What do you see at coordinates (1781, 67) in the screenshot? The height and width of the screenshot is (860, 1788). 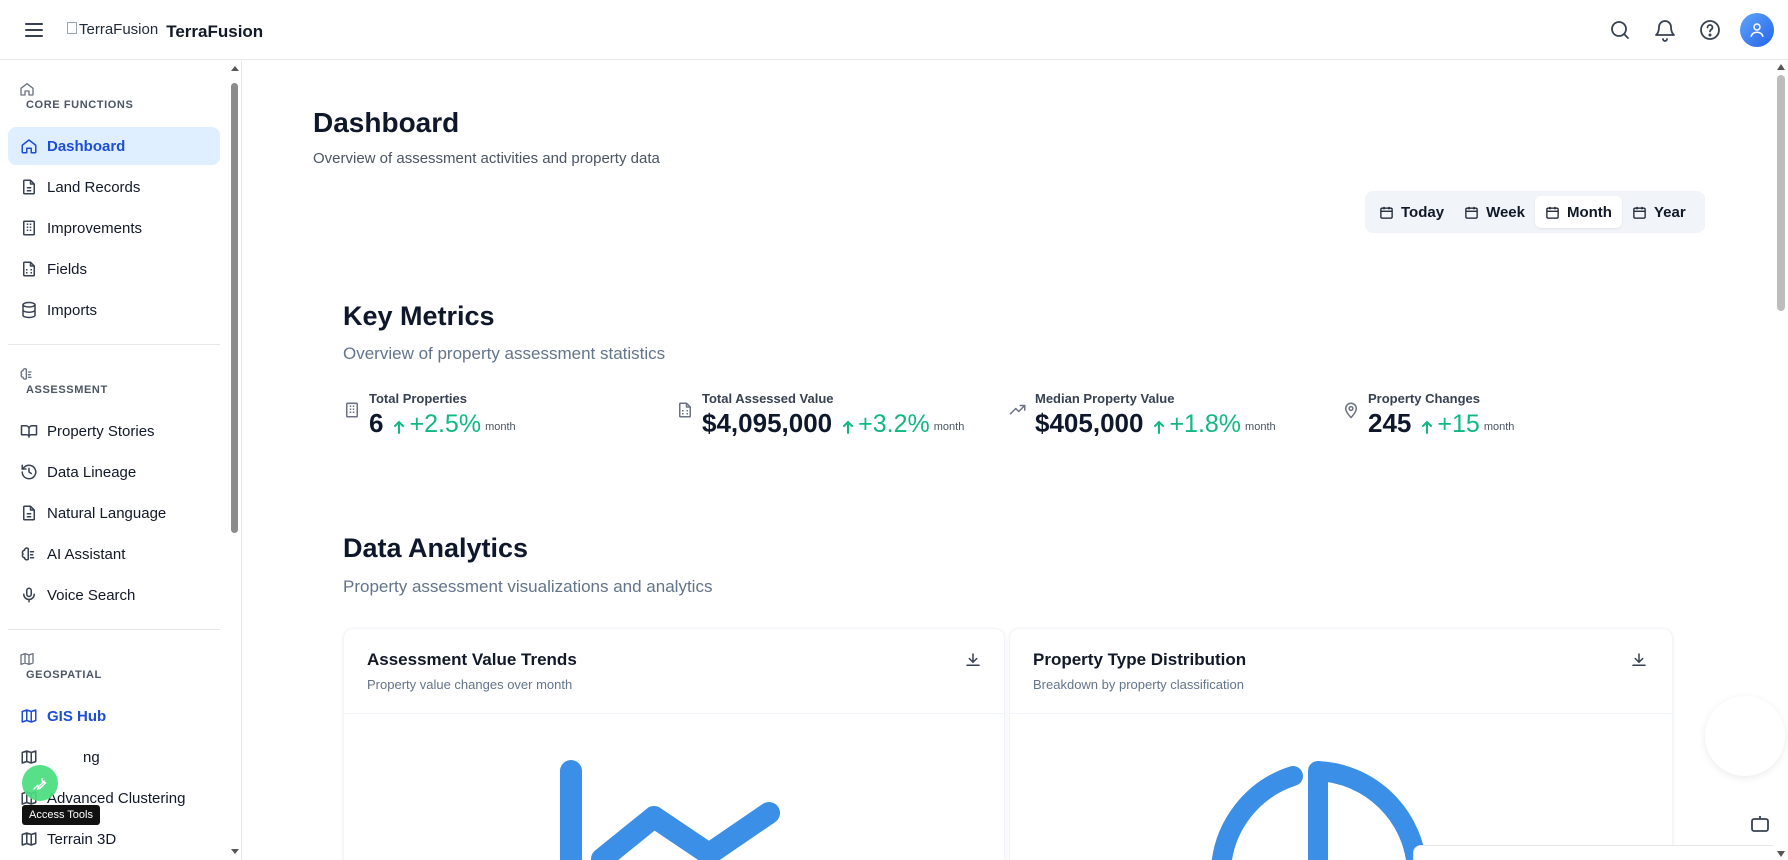 I see `scroll-up-arrow` at bounding box center [1781, 67].